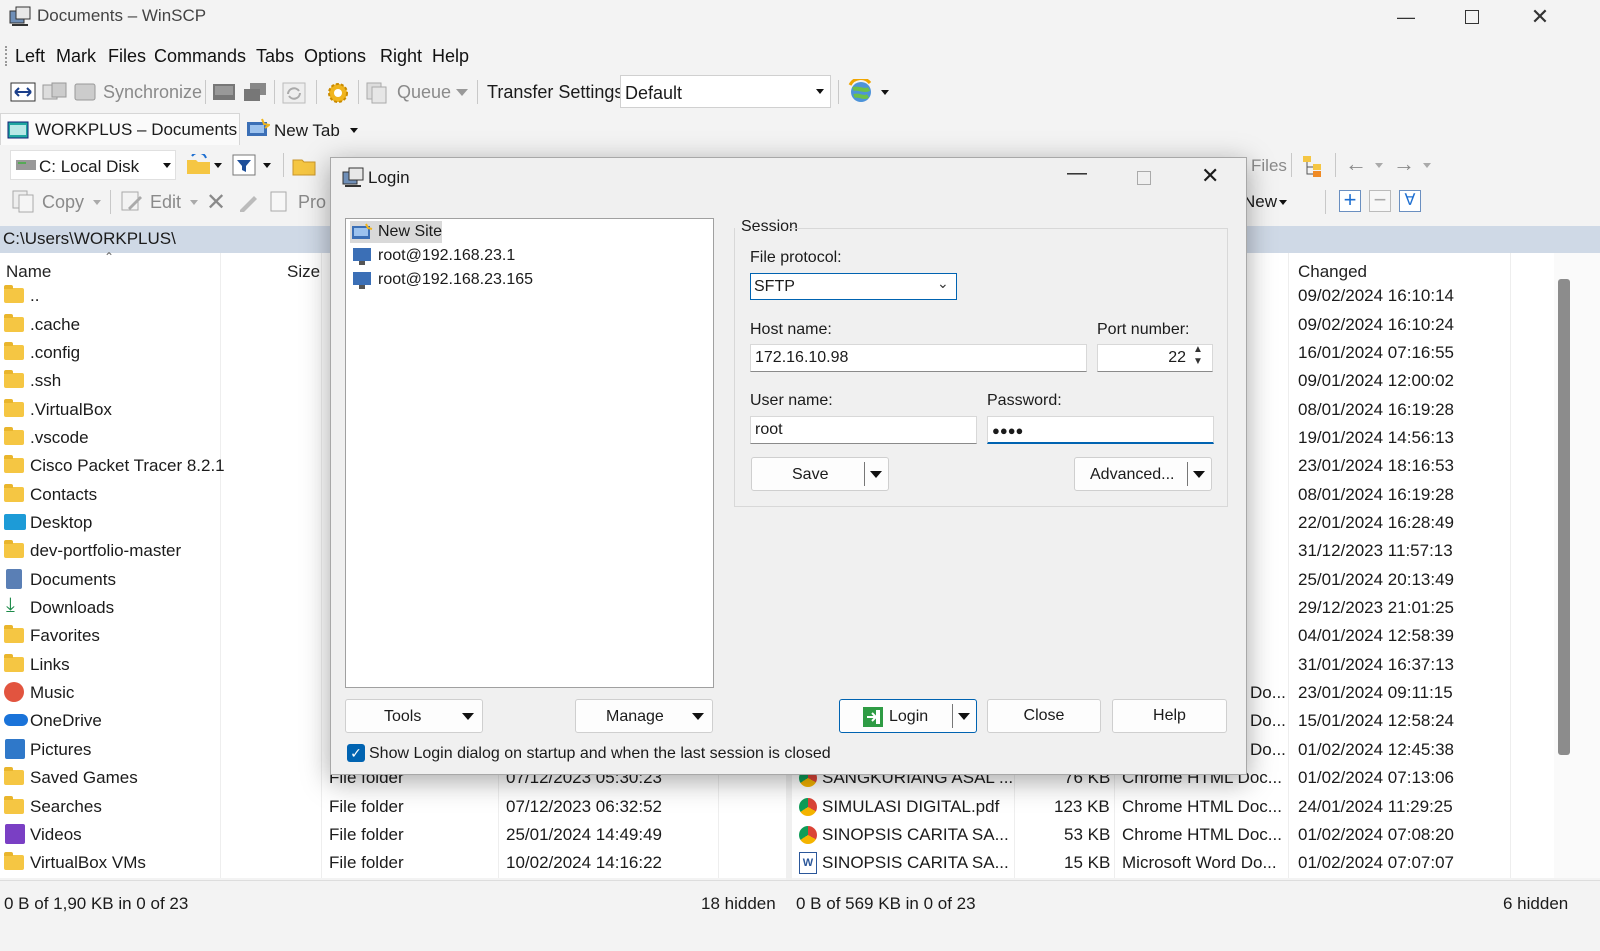 The width and height of the screenshot is (1600, 951). Describe the element at coordinates (1535, 904) in the screenshot. I see `right-hidden-count: 6 hidden` at that location.